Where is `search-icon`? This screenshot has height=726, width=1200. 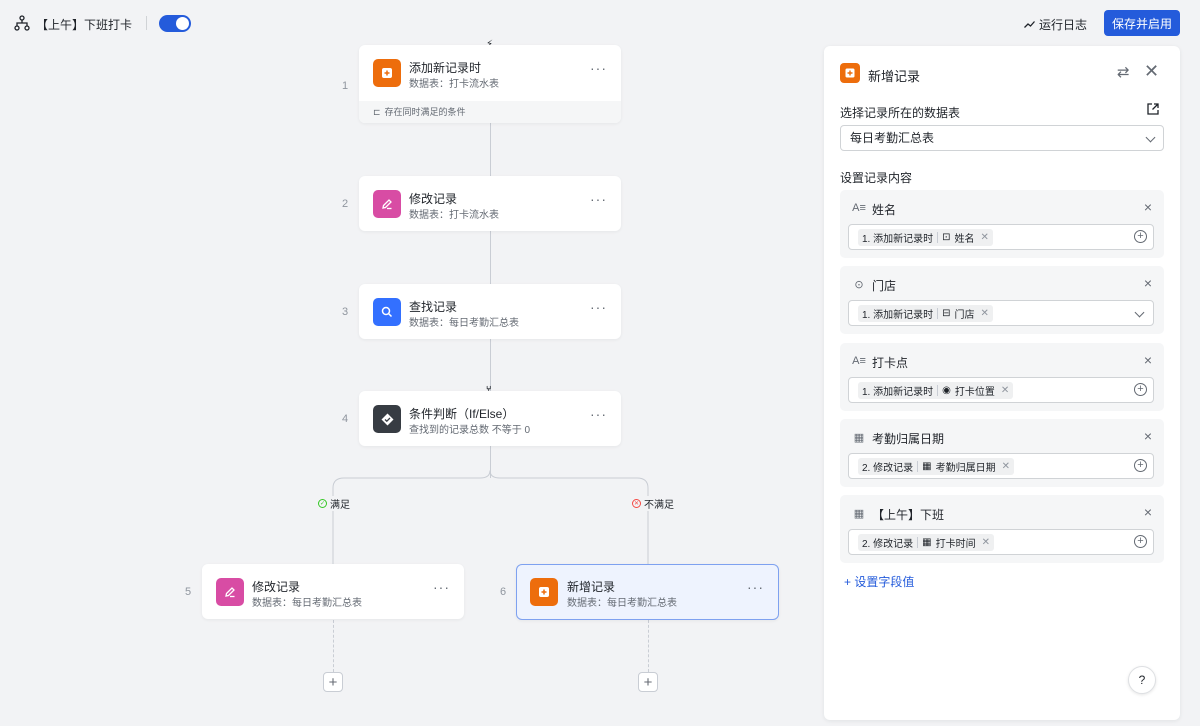
search-icon is located at coordinates (387, 312).